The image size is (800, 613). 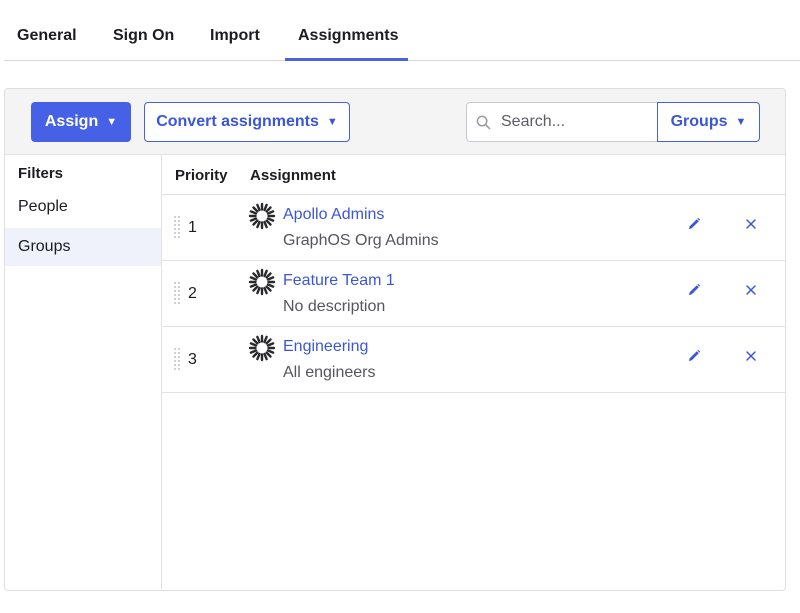 I want to click on tab-assignments: Assignments, so click(x=348, y=36).